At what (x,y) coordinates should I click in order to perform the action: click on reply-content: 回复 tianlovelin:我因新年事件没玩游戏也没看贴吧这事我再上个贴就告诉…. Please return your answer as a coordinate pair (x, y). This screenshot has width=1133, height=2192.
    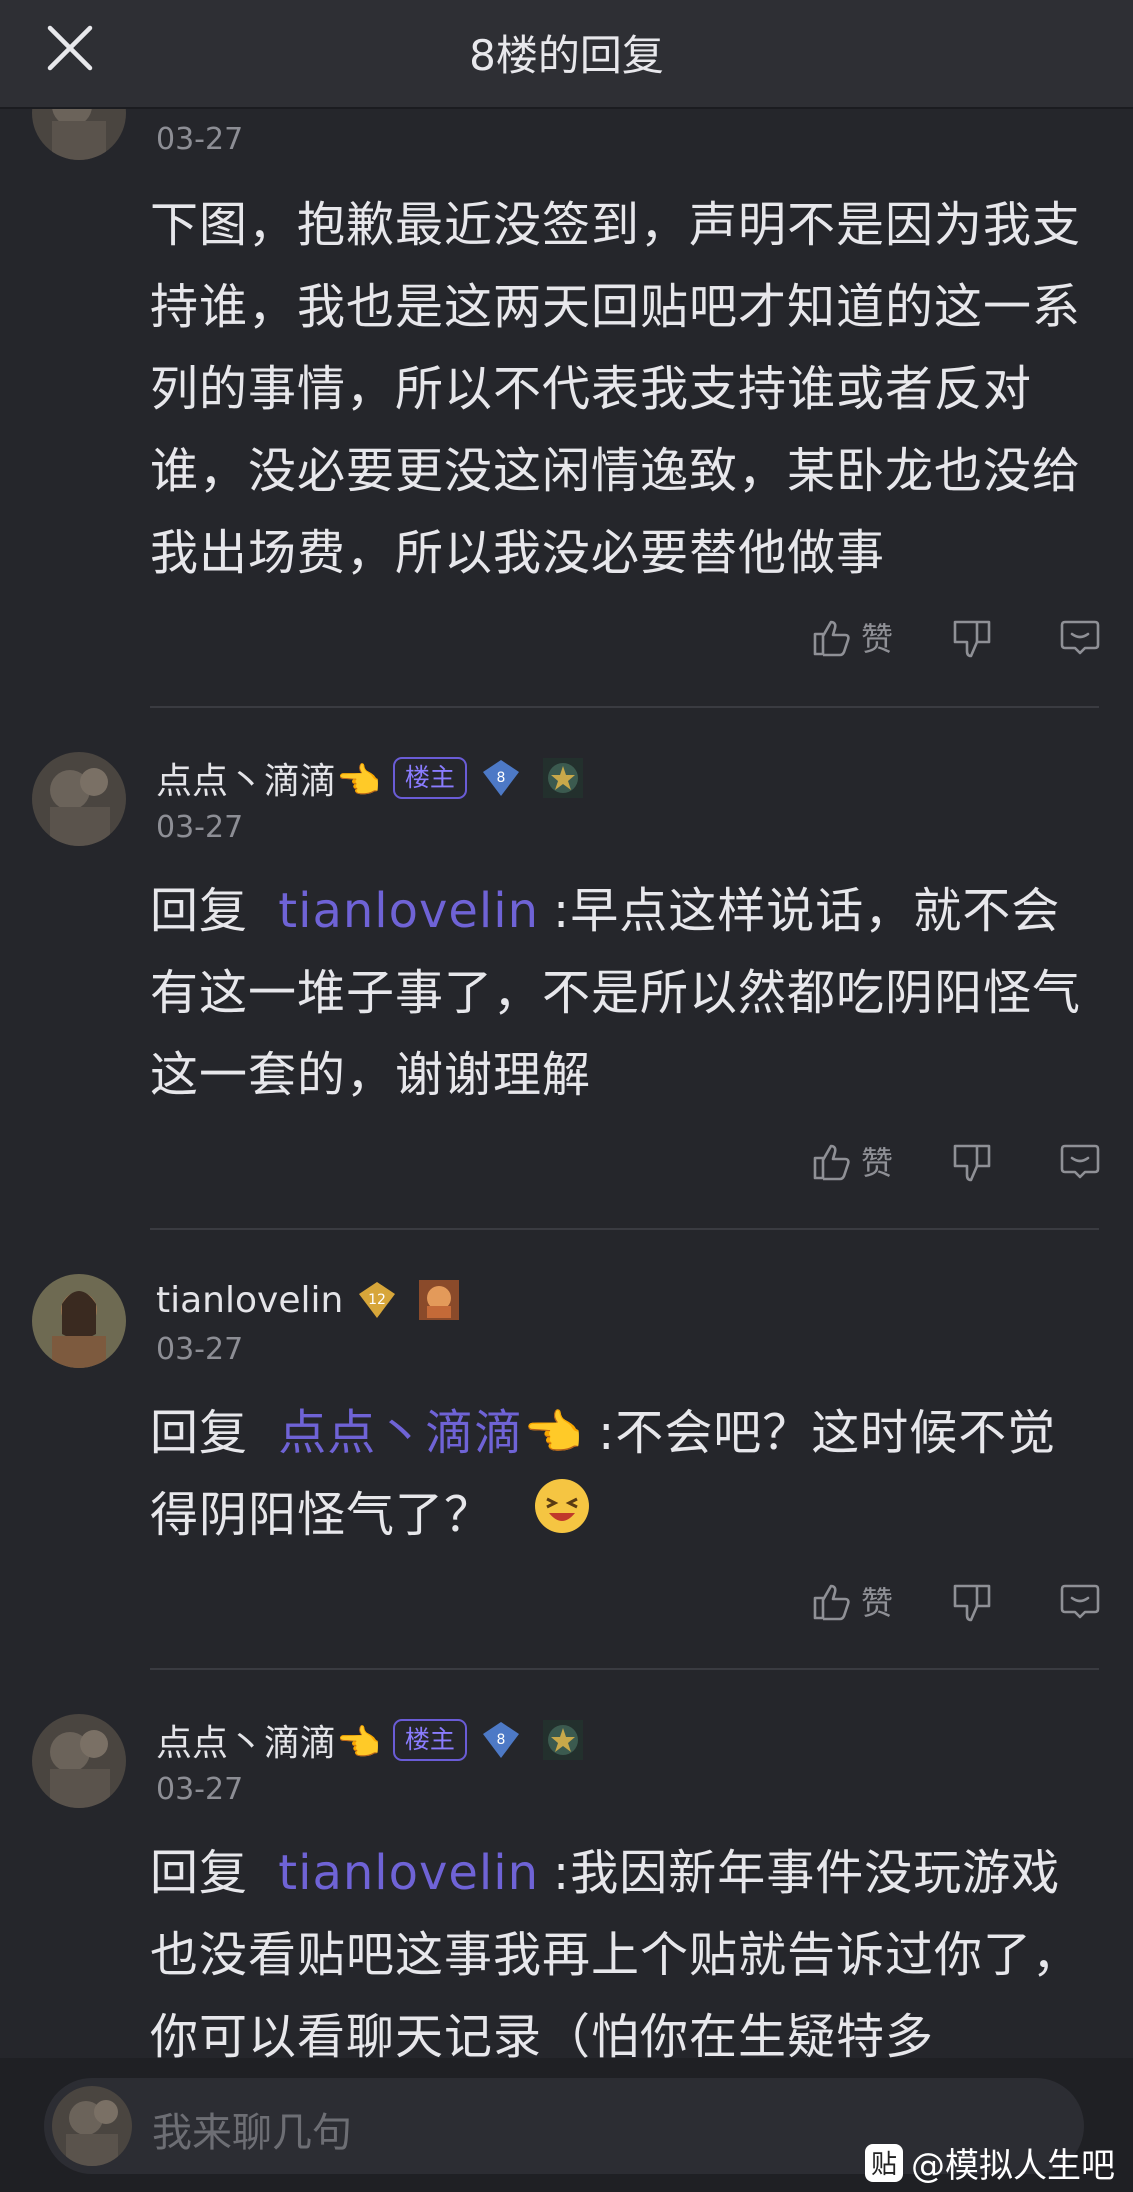
    Looking at the image, I should click on (620, 1955).